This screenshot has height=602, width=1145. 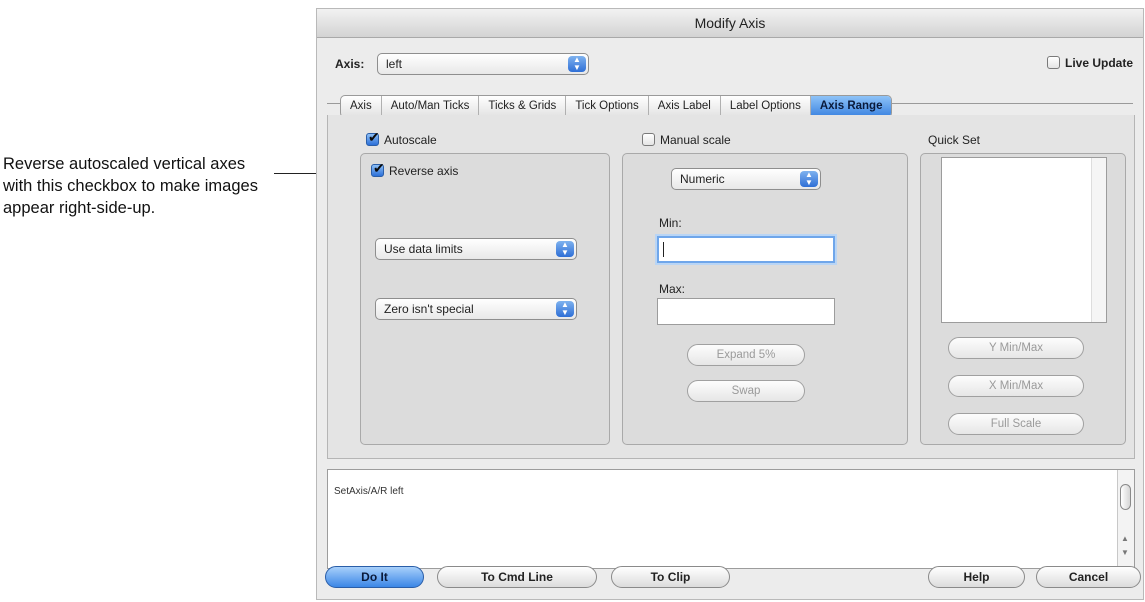 What do you see at coordinates (670, 223) in the screenshot?
I see `min-label: Min:` at bounding box center [670, 223].